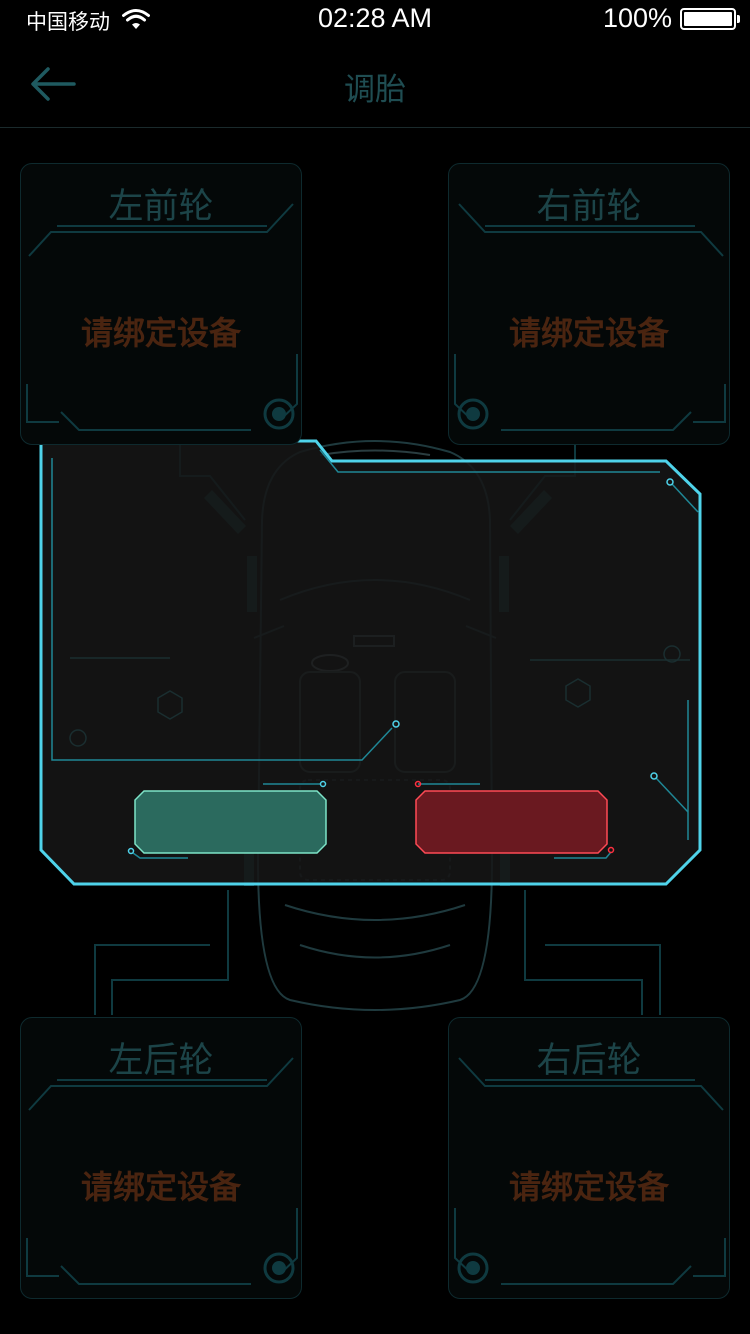 This screenshot has width=750, height=1334. What do you see at coordinates (161, 1158) in the screenshot?
I see `tire-card-rear-left: 左后轮 请绑定设备` at bounding box center [161, 1158].